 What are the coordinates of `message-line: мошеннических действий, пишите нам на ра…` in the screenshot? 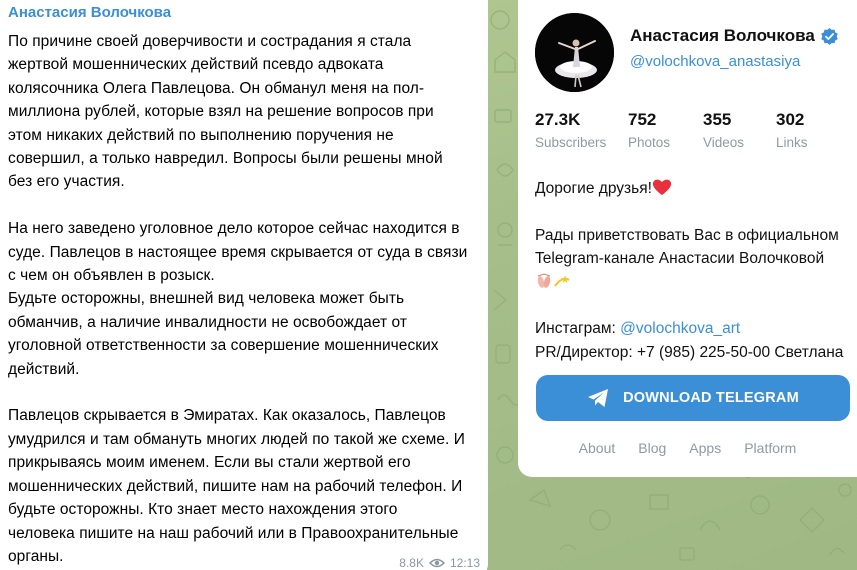 It's located at (235, 486).